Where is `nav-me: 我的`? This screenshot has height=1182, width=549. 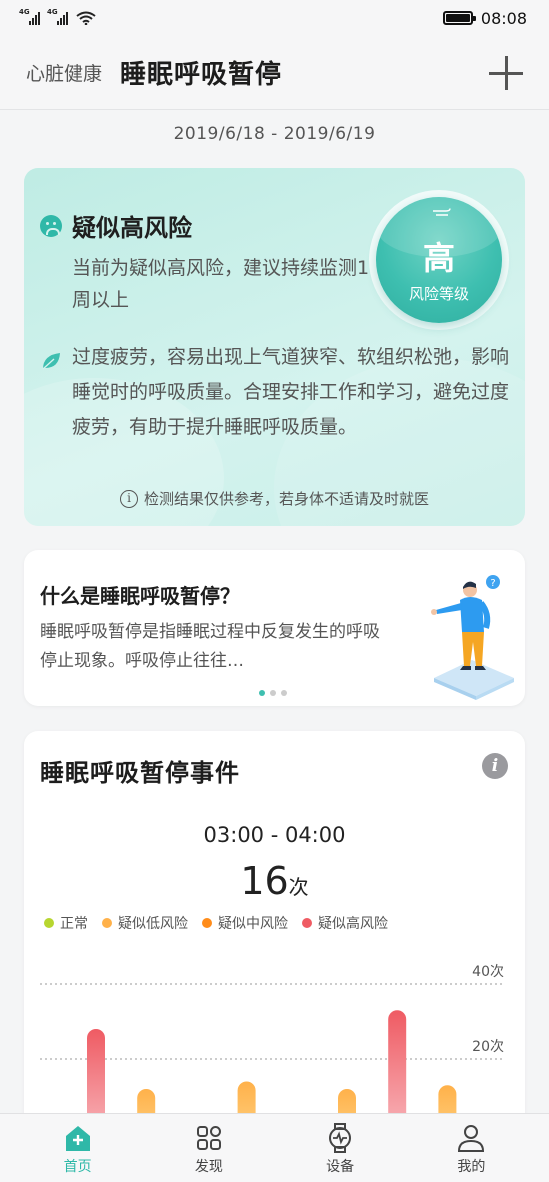
nav-me: 我的 is located at coordinates (471, 1148).